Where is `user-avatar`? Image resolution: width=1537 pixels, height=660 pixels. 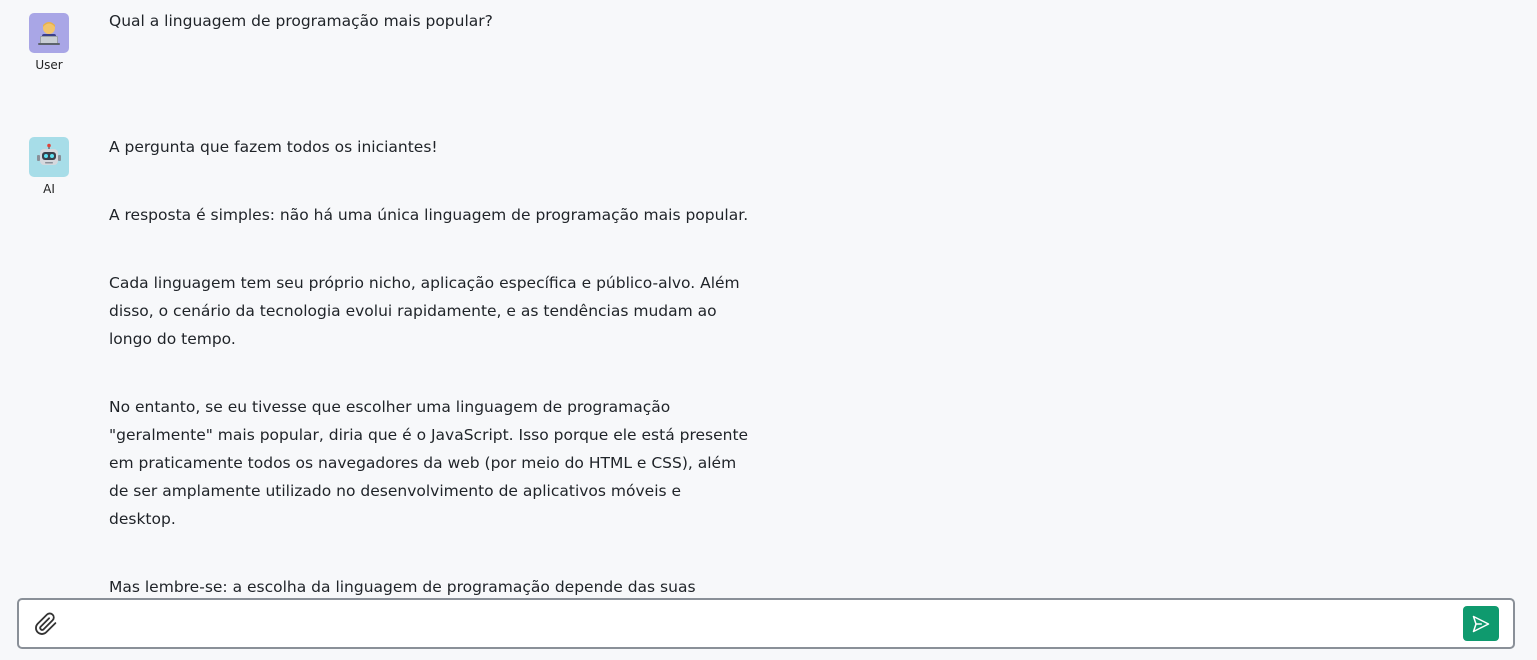
user-avatar is located at coordinates (49, 33).